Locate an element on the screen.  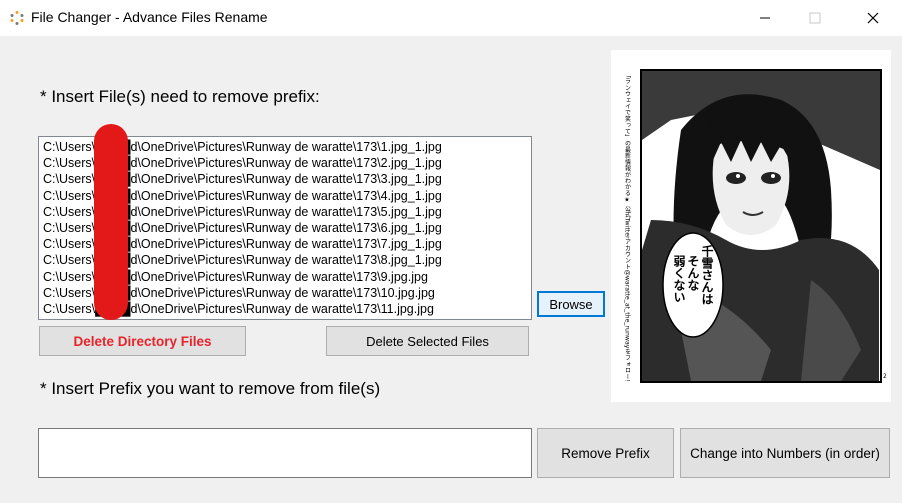
change-into-numbers-button: Change into Numbers (in order) is located at coordinates (785, 453).